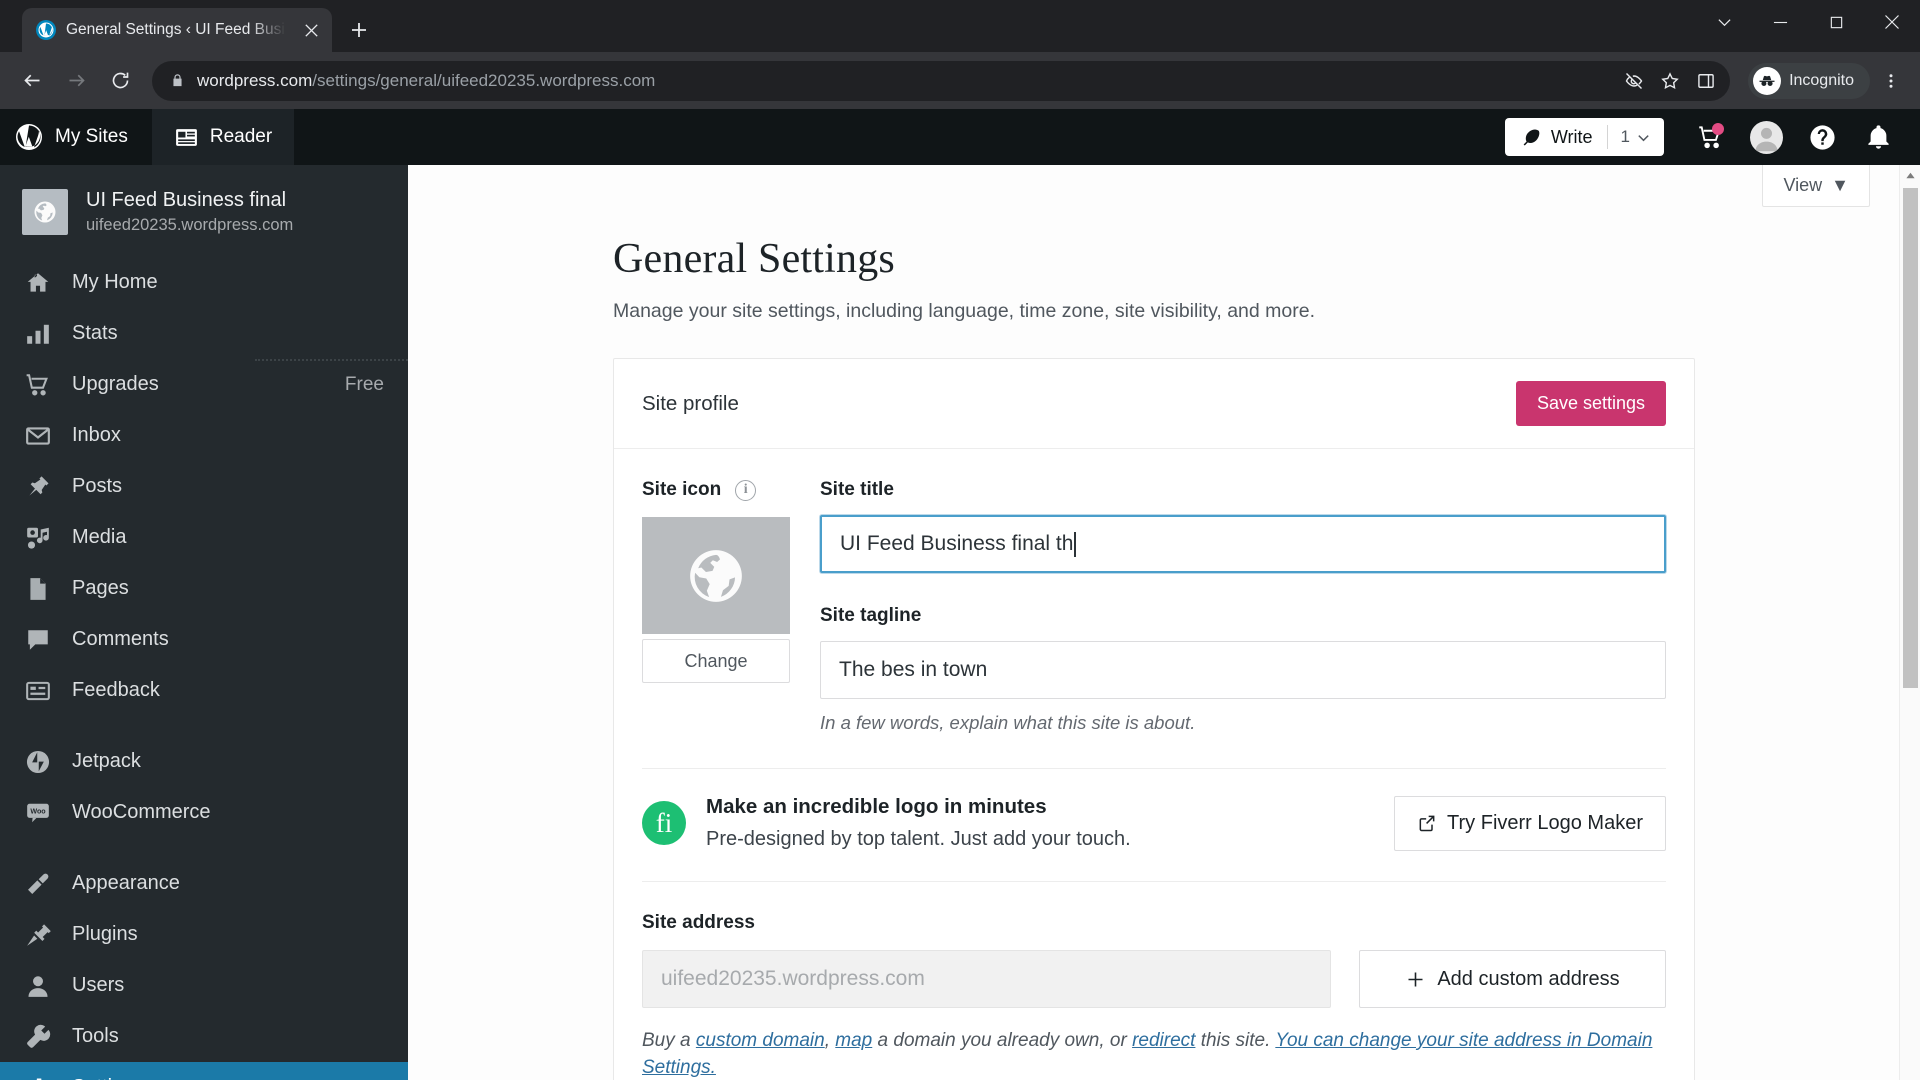  I want to click on sidebar-item-my-home: My Home, so click(204, 282).